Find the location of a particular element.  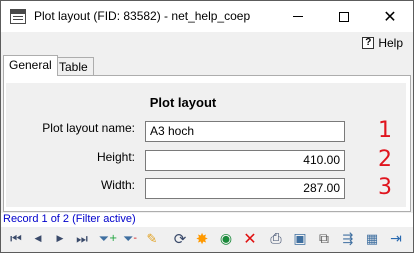

record-toolbar: ⏮ ◀ ▶ ⏭ ⏷ + ⏷ - ✎ ⟳ ✸ ◉ ✕ ⎙ ▣ ⧉ ⇶ ▦ ⇥ is located at coordinates (207, 239).